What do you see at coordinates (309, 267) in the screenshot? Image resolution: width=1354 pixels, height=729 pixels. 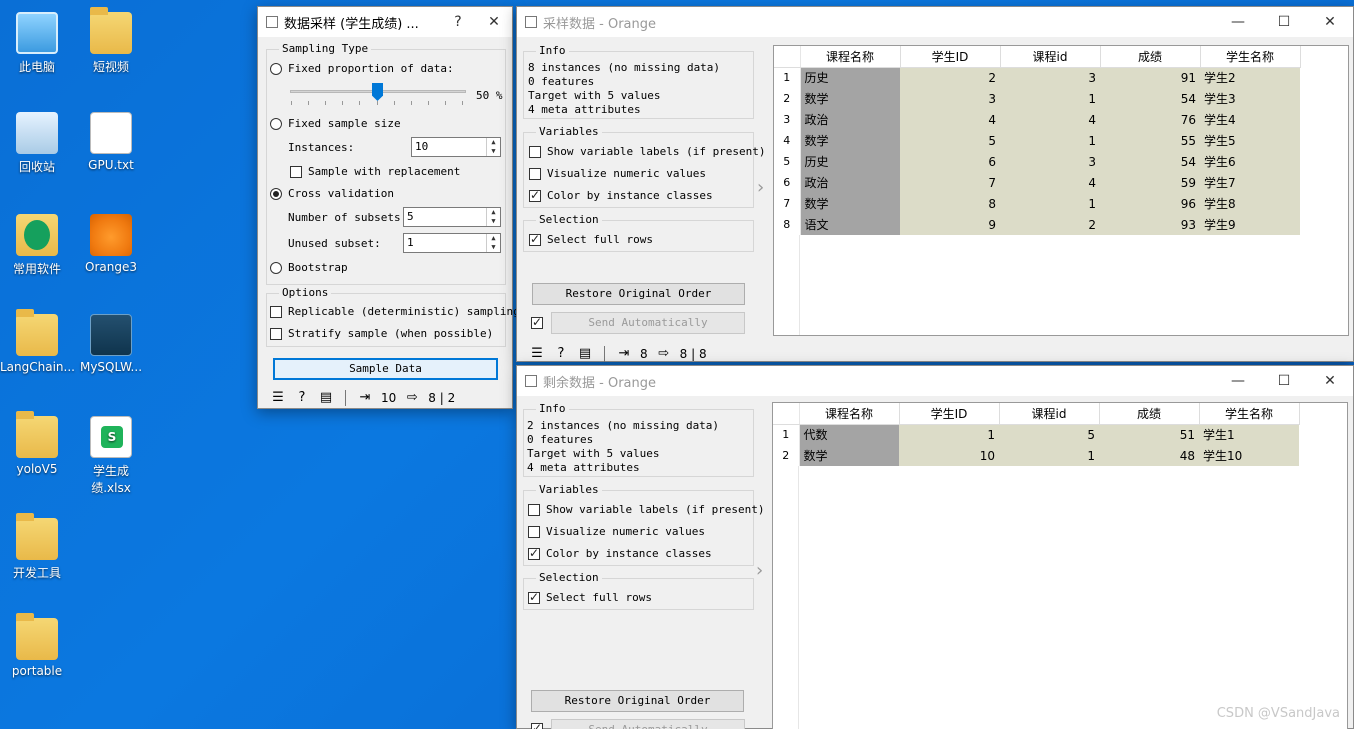 I see `bootstrap-option: Bootstrap` at bounding box center [309, 267].